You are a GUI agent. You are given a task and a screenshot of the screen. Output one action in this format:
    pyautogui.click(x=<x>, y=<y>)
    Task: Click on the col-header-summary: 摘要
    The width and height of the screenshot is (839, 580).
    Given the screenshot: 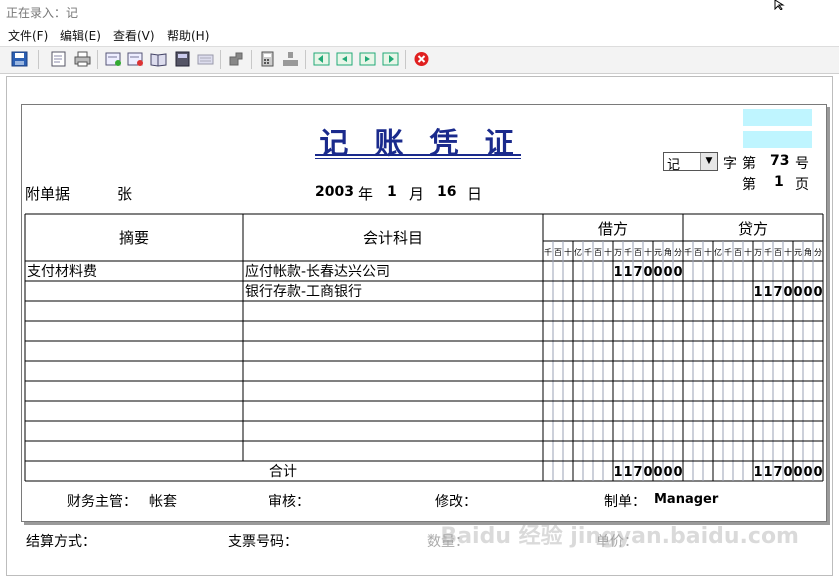 What is the action you would take?
    pyautogui.click(x=134, y=238)
    